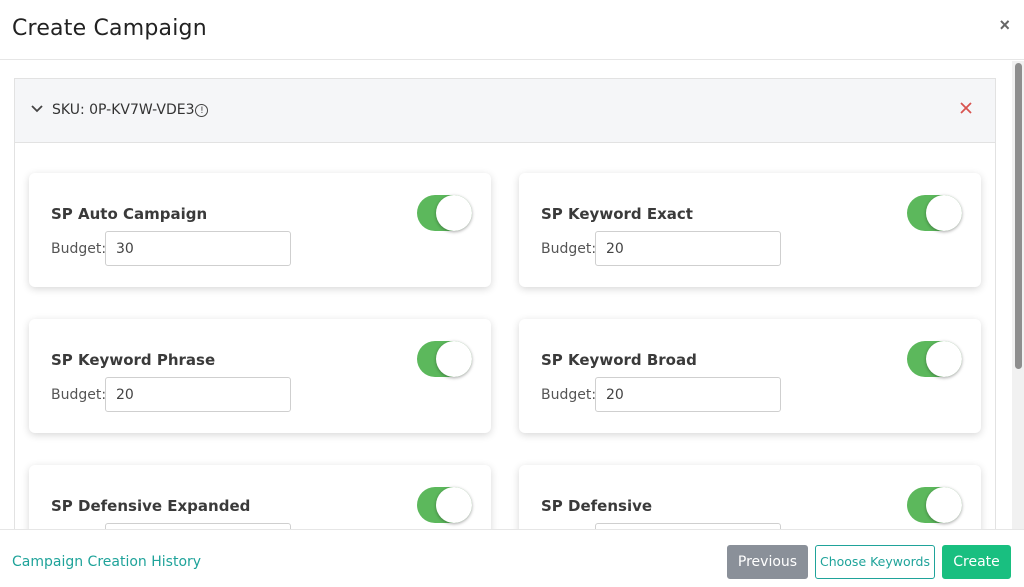  Describe the element at coordinates (976, 562) in the screenshot. I see `create-button: Create` at that location.